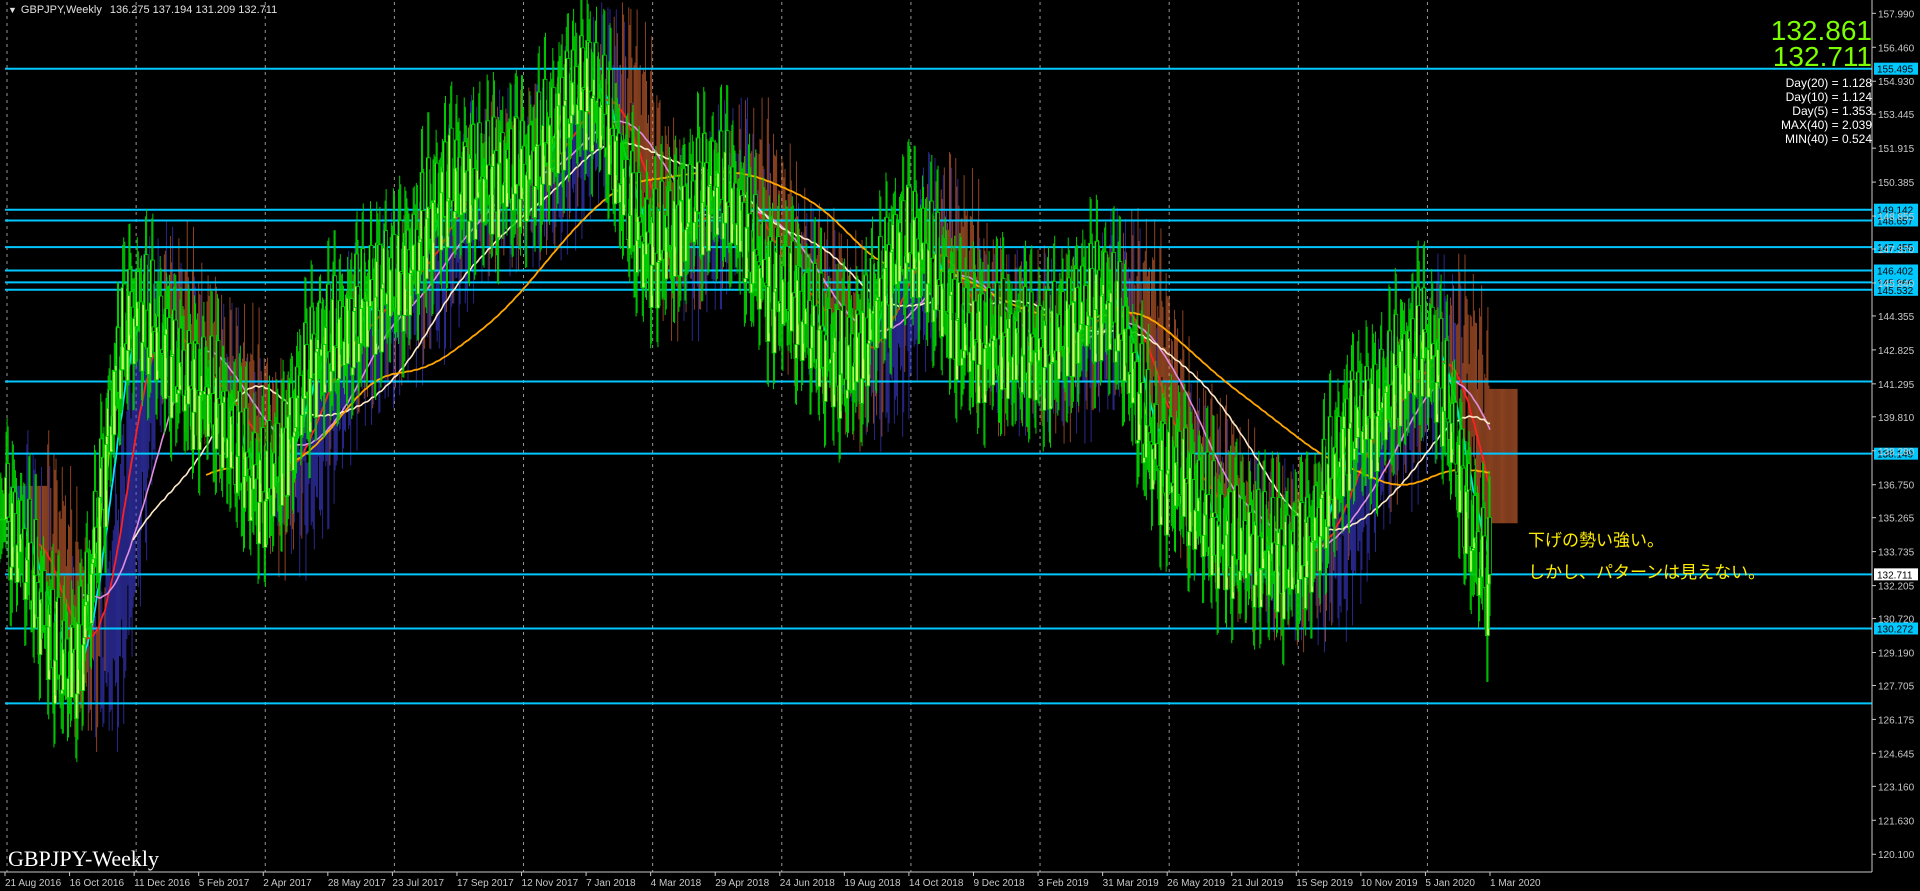  What do you see at coordinates (224, 883) in the screenshot?
I see `time-tick-label: 5 Feb 2017` at bounding box center [224, 883].